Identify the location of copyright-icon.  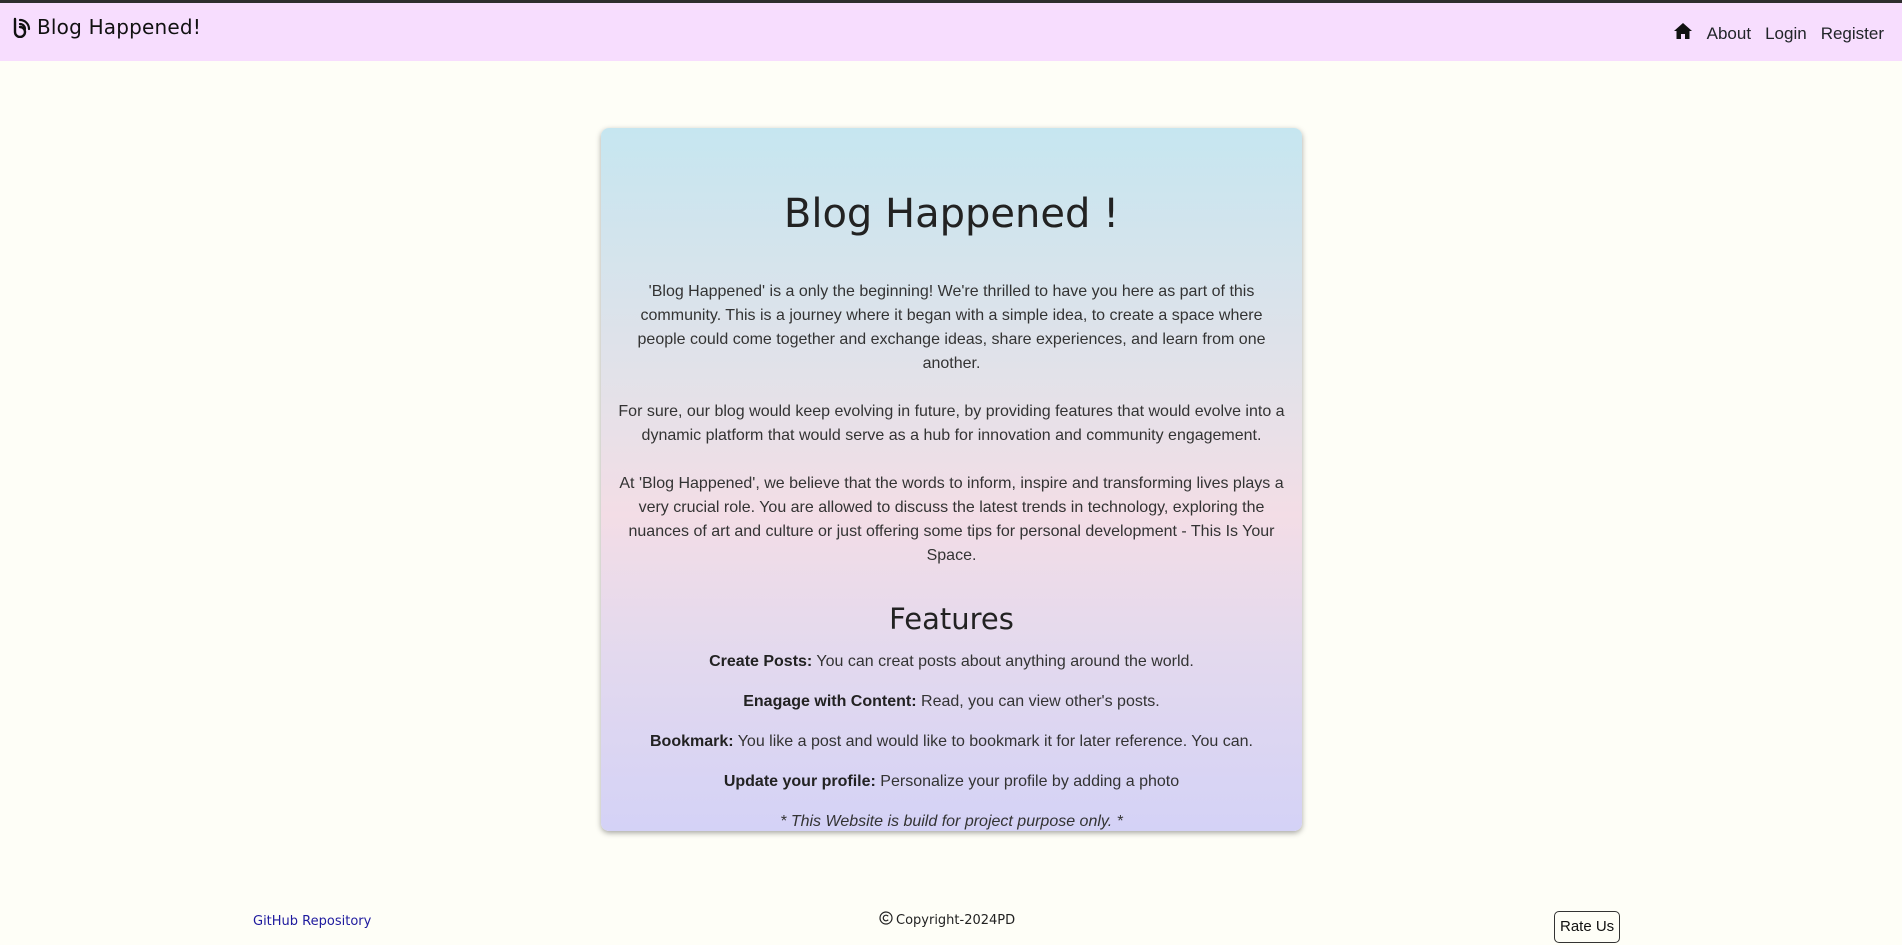
(886, 920).